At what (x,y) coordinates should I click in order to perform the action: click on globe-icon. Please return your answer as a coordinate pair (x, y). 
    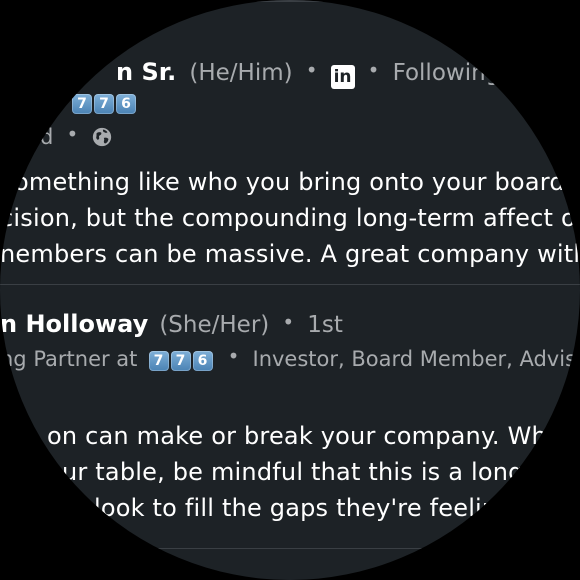
    Looking at the image, I should click on (102, 137).